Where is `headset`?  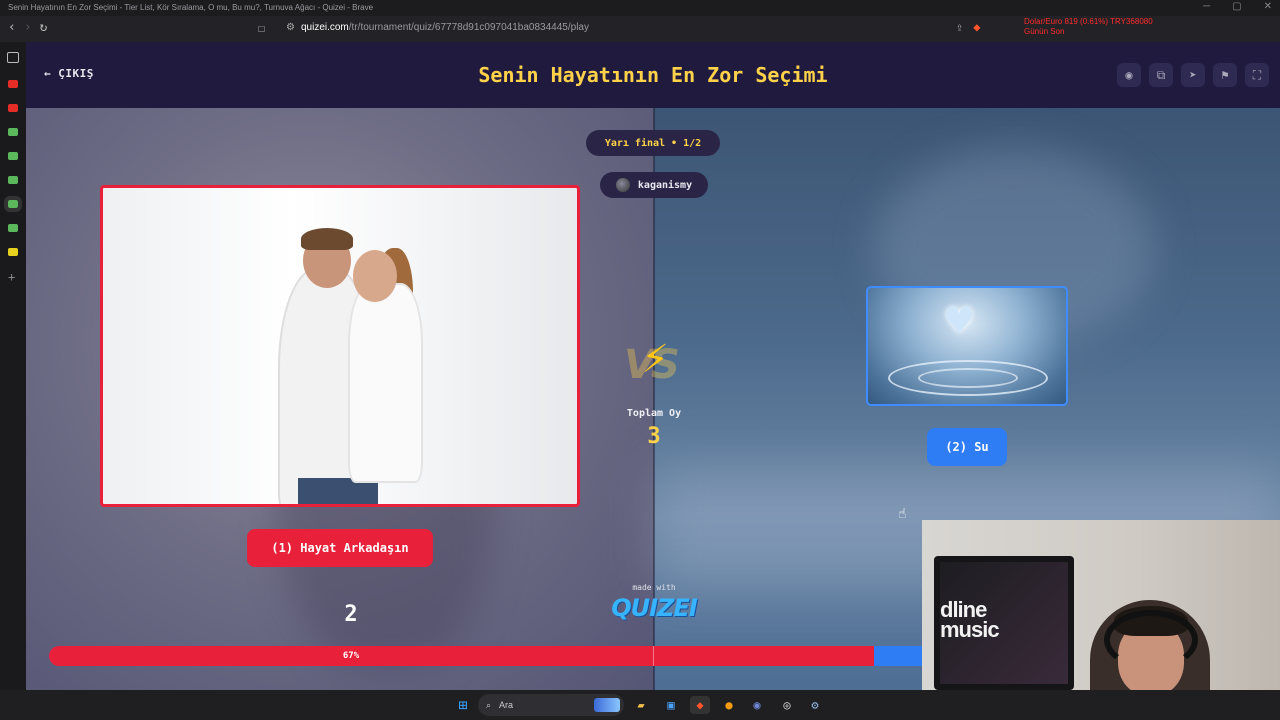
headset is located at coordinates (1151, 640).